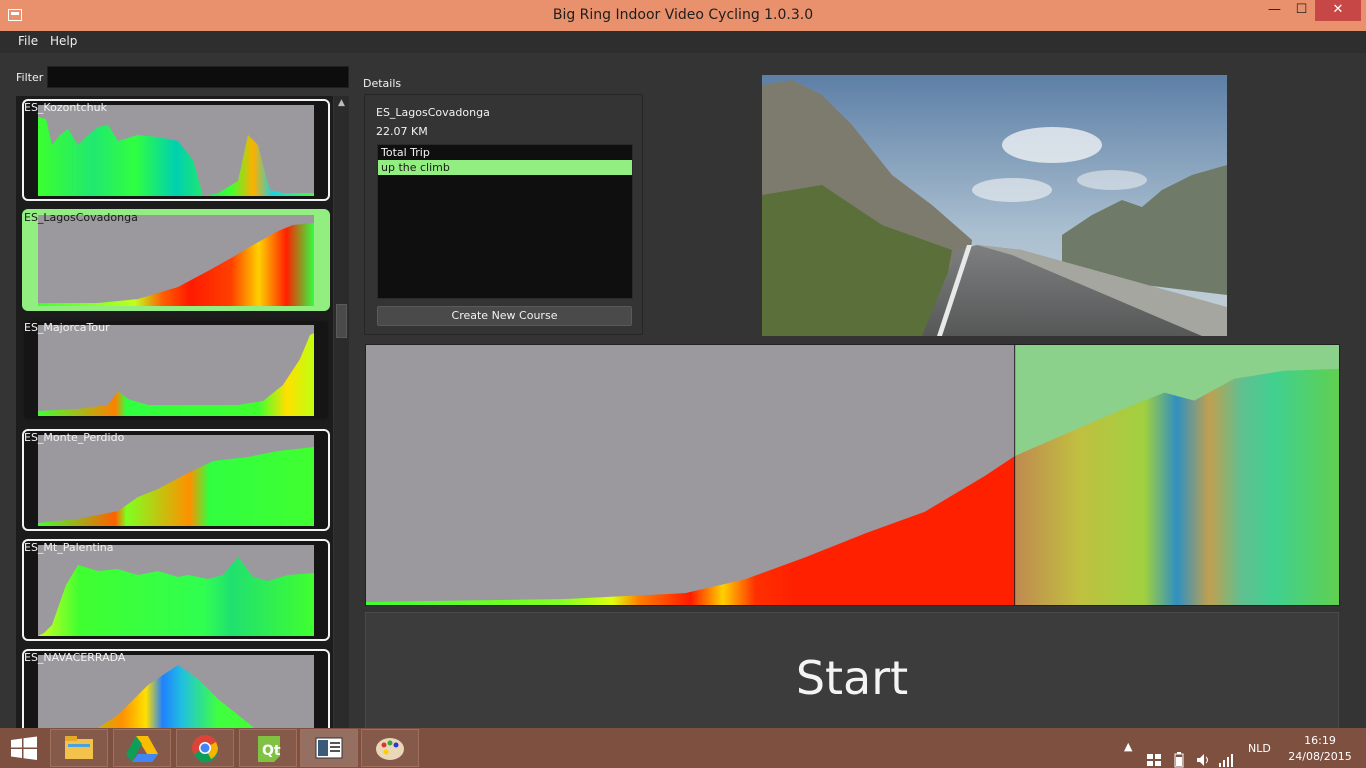 Image resolution: width=1366 pixels, height=768 pixels. Describe the element at coordinates (65, 107) in the screenshot. I see `course-name: ES_Kozontchuk` at that location.